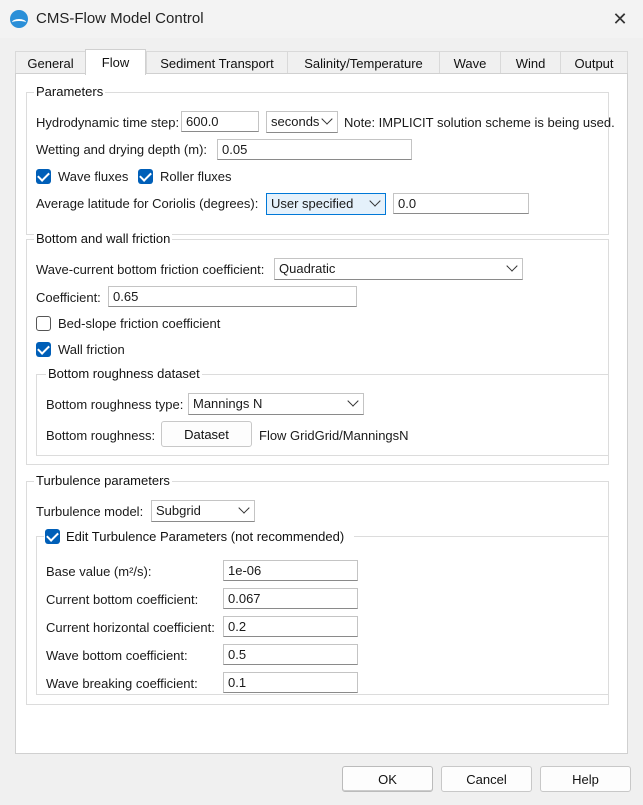 The height and width of the screenshot is (805, 643). What do you see at coordinates (145, 176) in the screenshot?
I see `roller-fluxes-checkbox` at bounding box center [145, 176].